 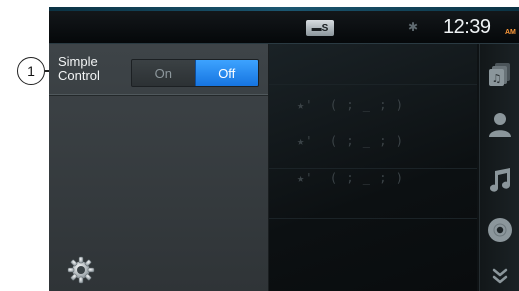 I want to click on artist-icon, so click(x=500, y=124).